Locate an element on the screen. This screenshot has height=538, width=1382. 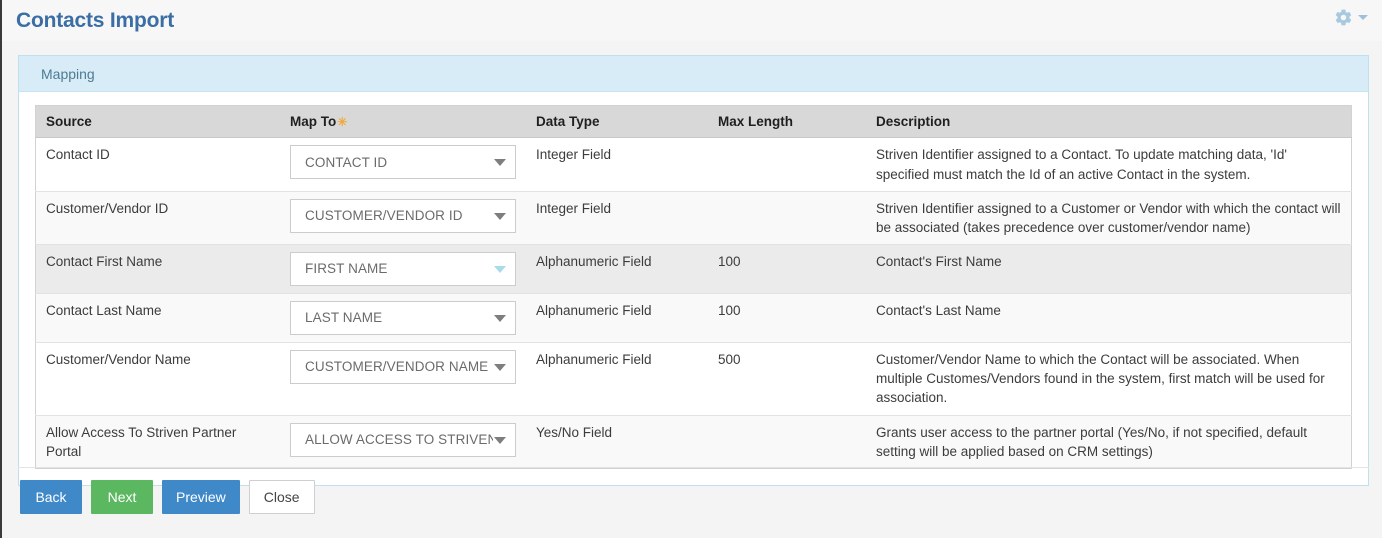
column-header-data-type: Data Type is located at coordinates (617, 122).